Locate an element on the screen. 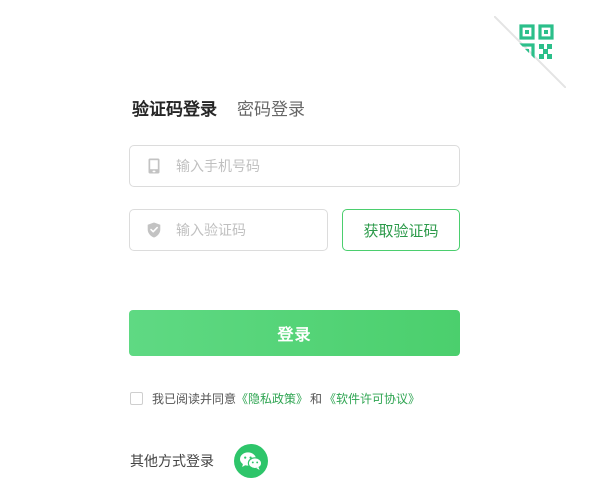  get-code-label: 获取验证码 is located at coordinates (401, 230).